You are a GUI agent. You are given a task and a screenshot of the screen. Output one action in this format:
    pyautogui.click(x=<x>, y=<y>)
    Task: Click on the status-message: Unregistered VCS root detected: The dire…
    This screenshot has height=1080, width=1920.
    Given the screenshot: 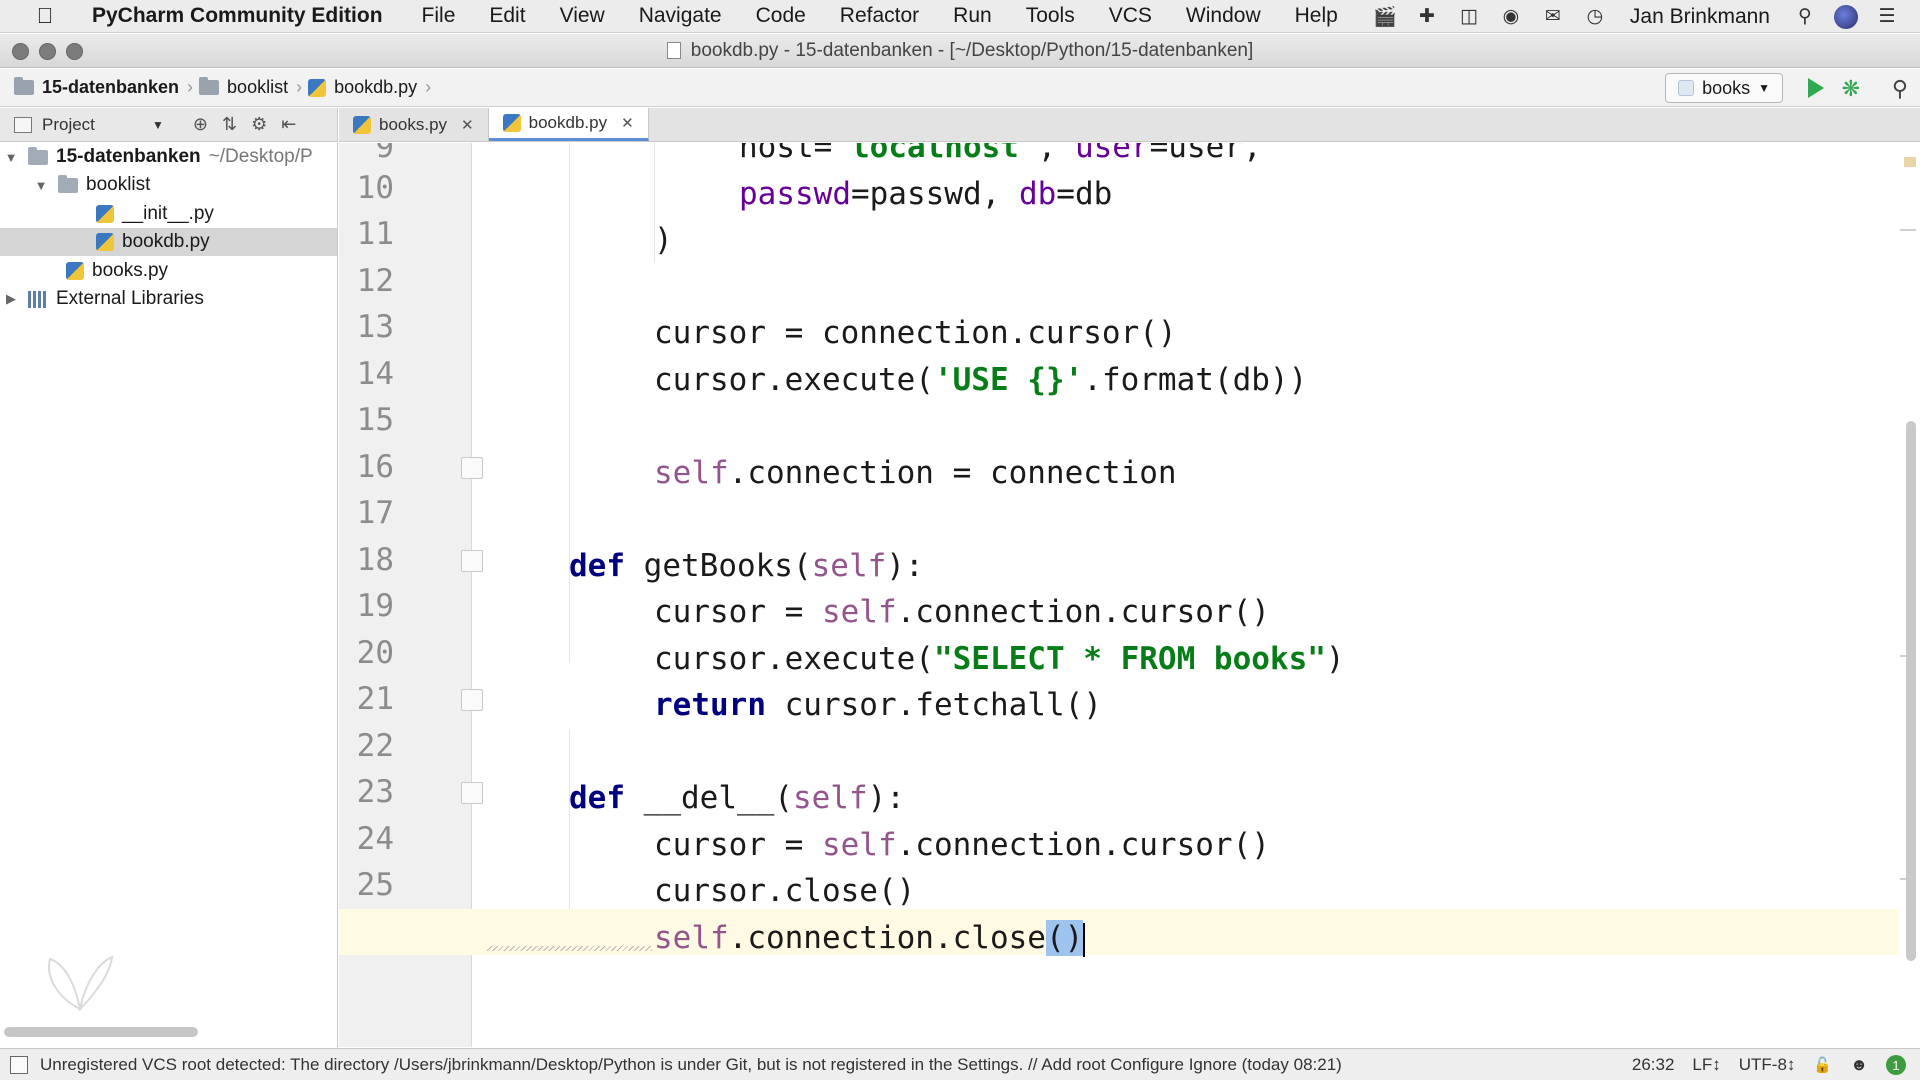 What is the action you would take?
    pyautogui.click(x=691, y=1065)
    